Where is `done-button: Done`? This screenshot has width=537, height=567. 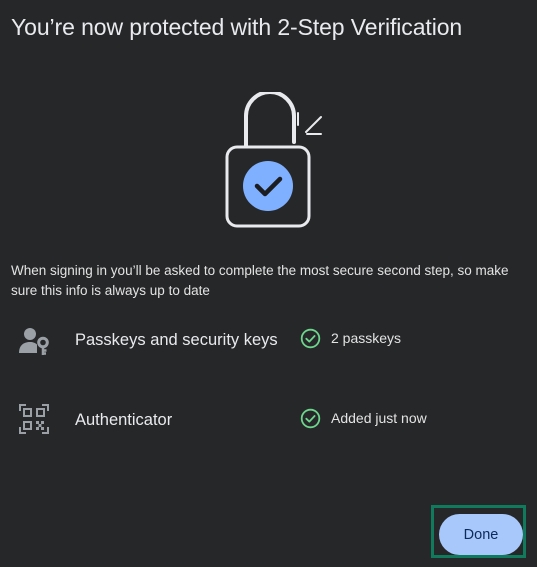
done-button: Done is located at coordinates (481, 534).